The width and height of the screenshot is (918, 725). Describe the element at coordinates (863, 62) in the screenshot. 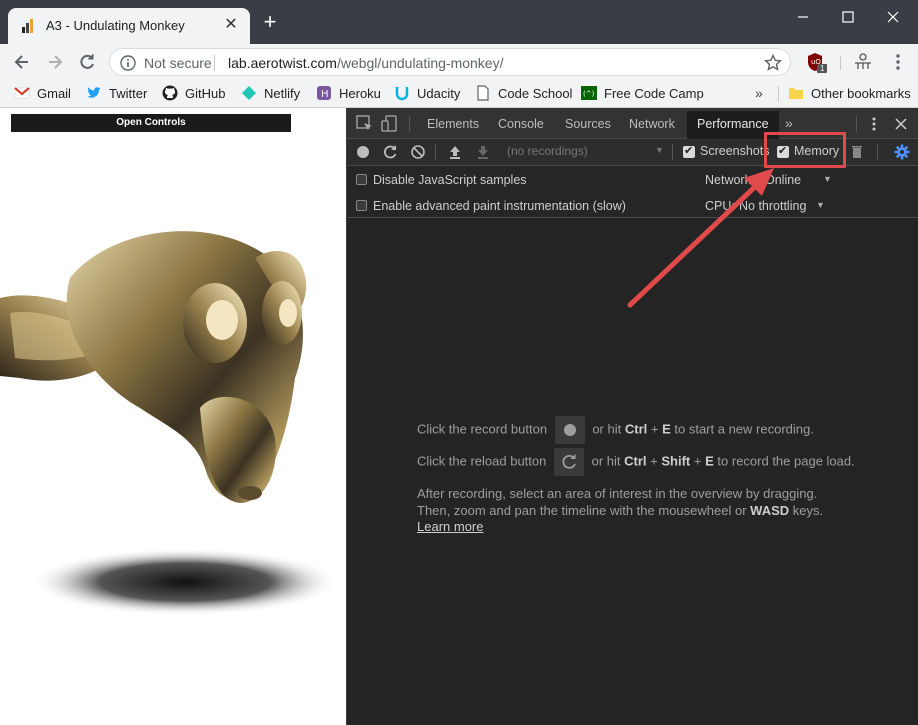

I see `extension-icon` at that location.